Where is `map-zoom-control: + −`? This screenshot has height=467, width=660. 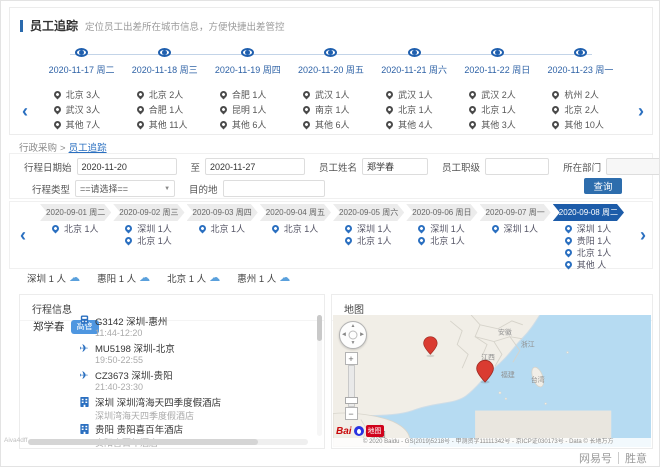 map-zoom-control: + − is located at coordinates (351, 386).